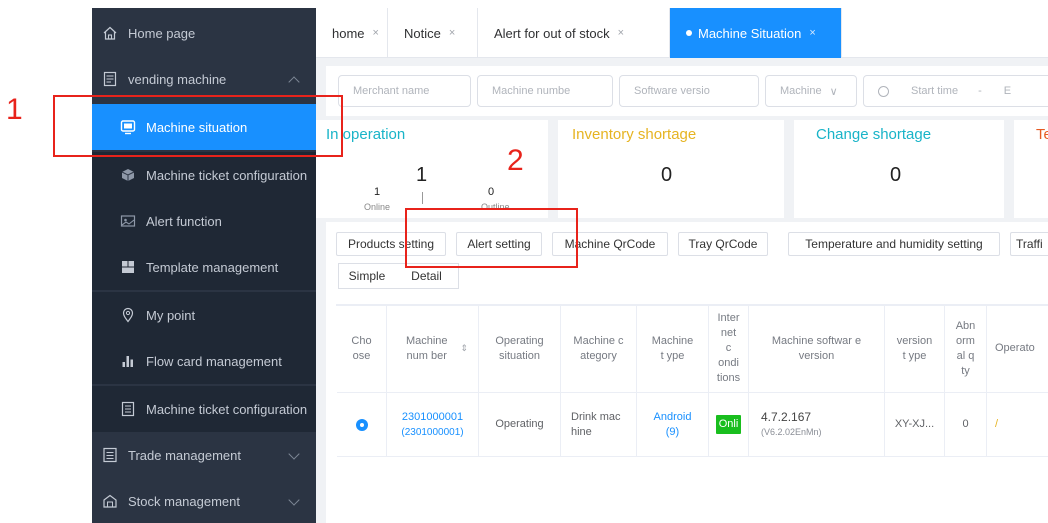 The image size is (1048, 523). Describe the element at coordinates (515, 160) in the screenshot. I see `annotation-number-2: 2` at that location.